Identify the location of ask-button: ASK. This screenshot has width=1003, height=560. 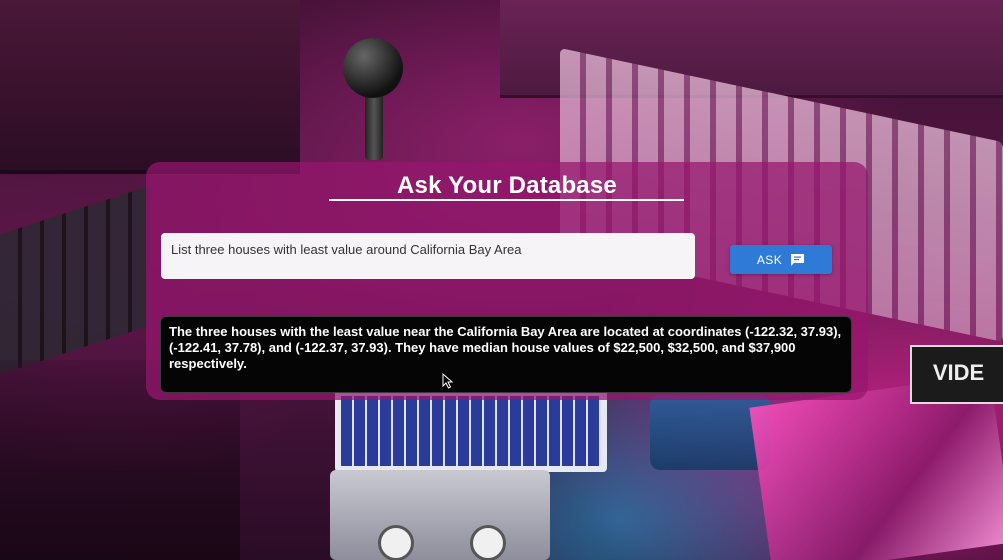
(781, 259).